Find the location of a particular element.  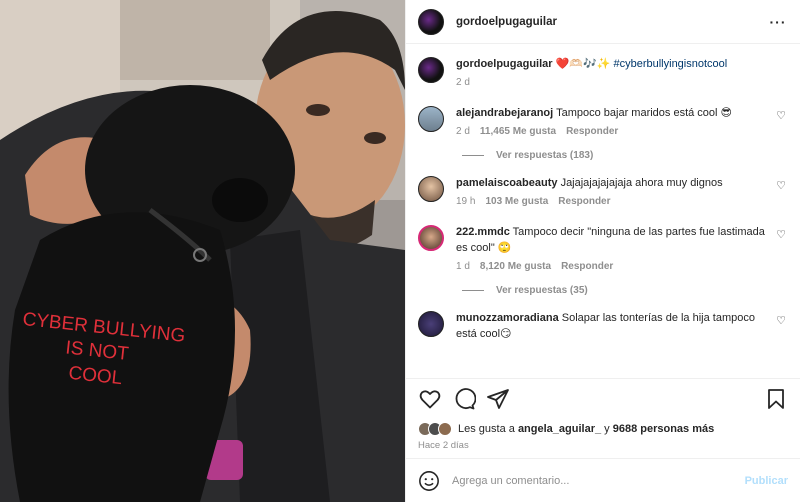

comment-username: alejandrabejaranoj is located at coordinates (504, 113).